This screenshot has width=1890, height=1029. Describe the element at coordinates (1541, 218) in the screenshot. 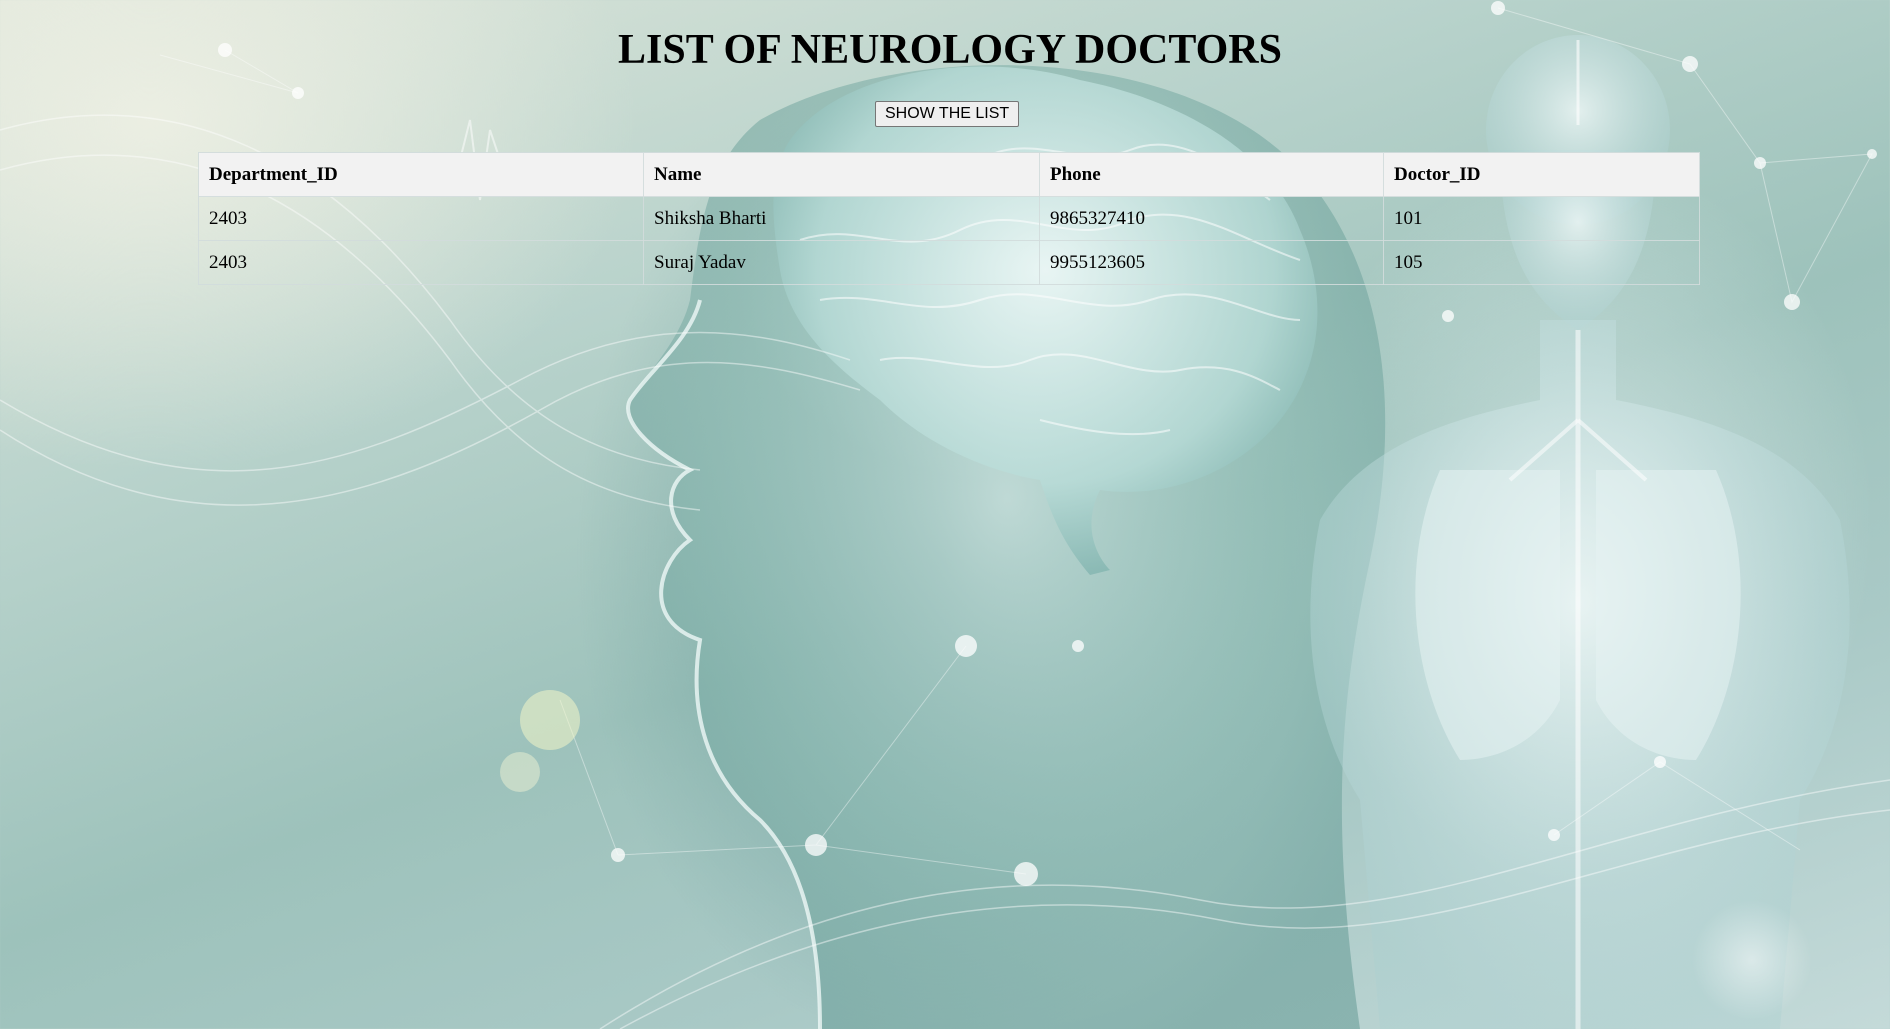

I see `cell-doctor-id: 101` at that location.